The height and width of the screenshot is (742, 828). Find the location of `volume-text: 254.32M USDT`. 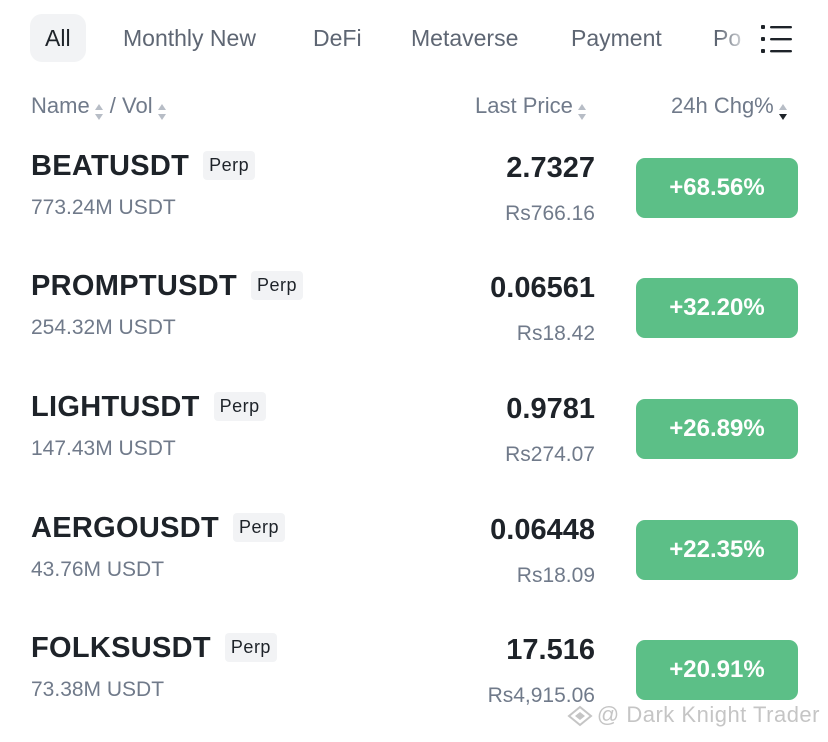

volume-text: 254.32M USDT is located at coordinates (103, 327).